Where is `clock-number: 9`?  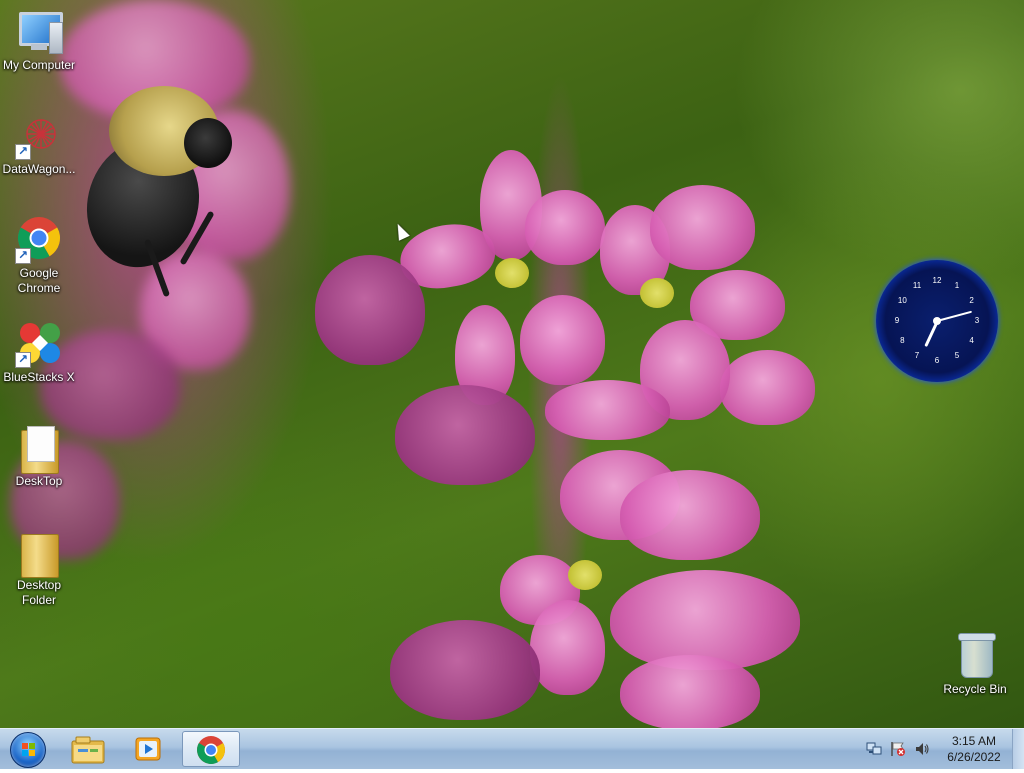
clock-number: 9 is located at coordinates (897, 320).